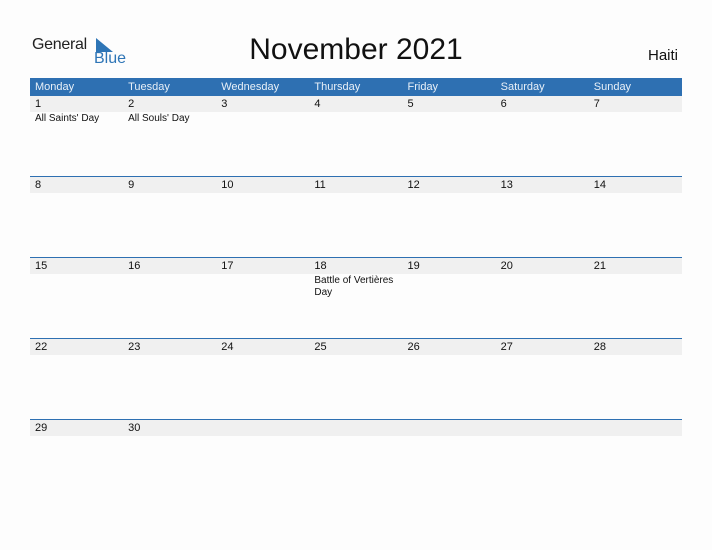  Describe the element at coordinates (41, 266) in the screenshot. I see `day-number: 15` at that location.